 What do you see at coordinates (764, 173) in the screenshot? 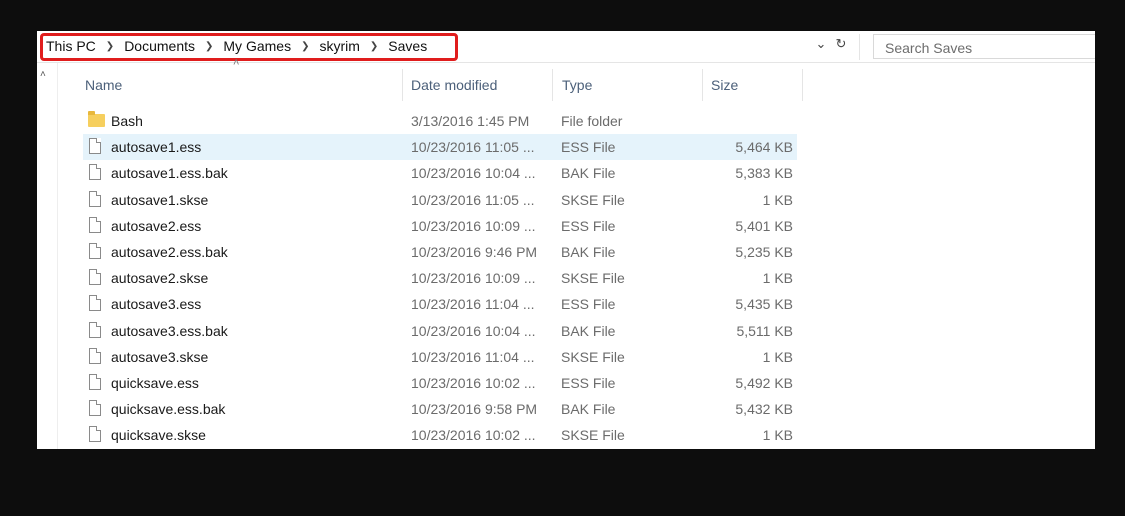
I see `file-size: 5,383 KB` at bounding box center [764, 173].